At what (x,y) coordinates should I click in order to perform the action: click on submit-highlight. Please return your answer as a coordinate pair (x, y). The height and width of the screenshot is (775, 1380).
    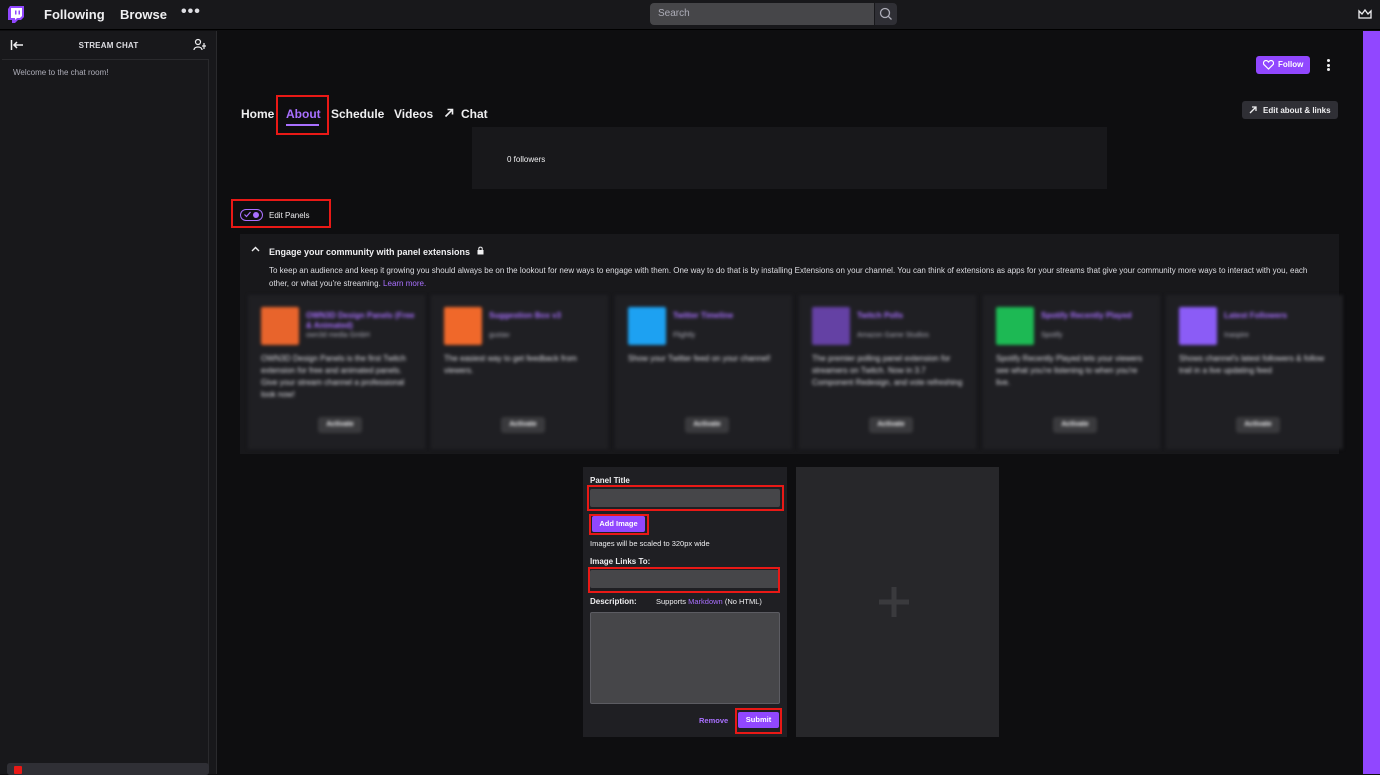
    Looking at the image, I should click on (758, 721).